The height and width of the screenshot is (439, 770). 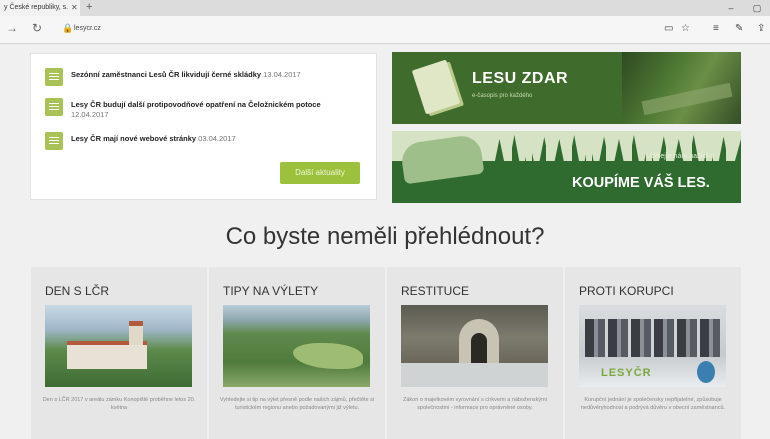 What do you see at coordinates (731, 8) in the screenshot?
I see `minimize-icon: –` at bounding box center [731, 8].